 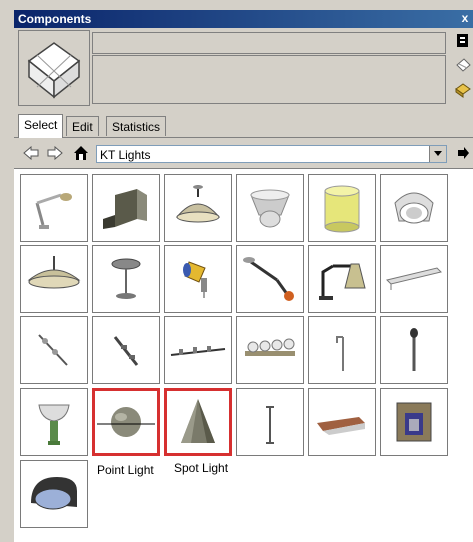 I want to click on spot-light-icon, so click(x=198, y=421).